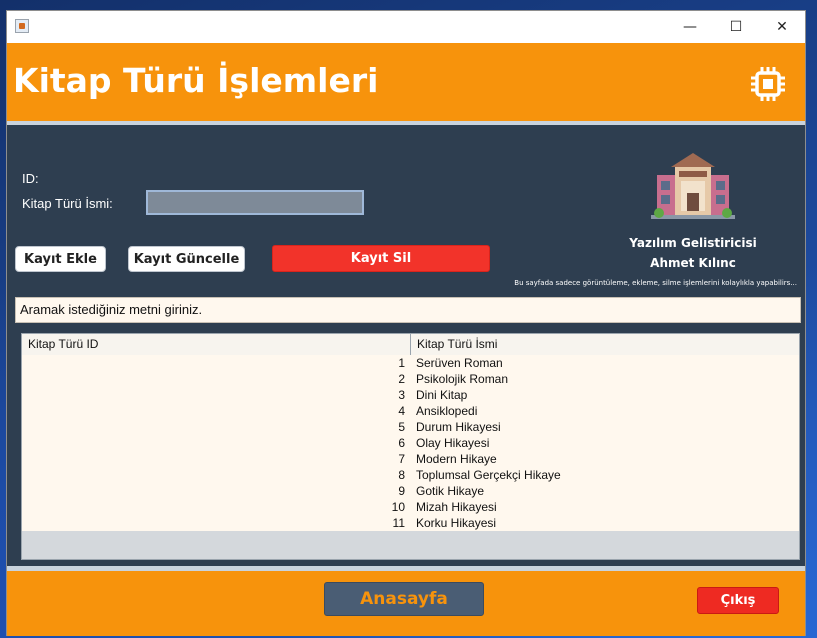 Image resolution: width=817 pixels, height=638 pixels. I want to click on table-row: 4 Ansiklopedi, so click(410, 411).